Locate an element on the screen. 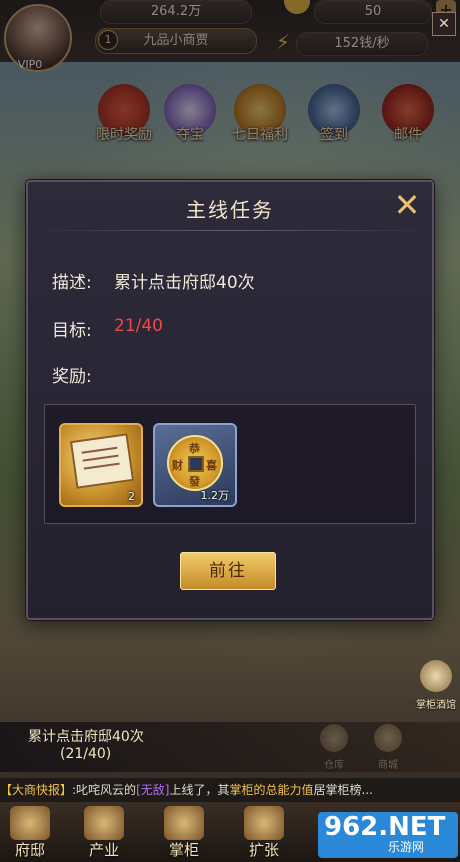 The image size is (460, 862). site-watermark: 962.NET 乐游网 is located at coordinates (388, 835).